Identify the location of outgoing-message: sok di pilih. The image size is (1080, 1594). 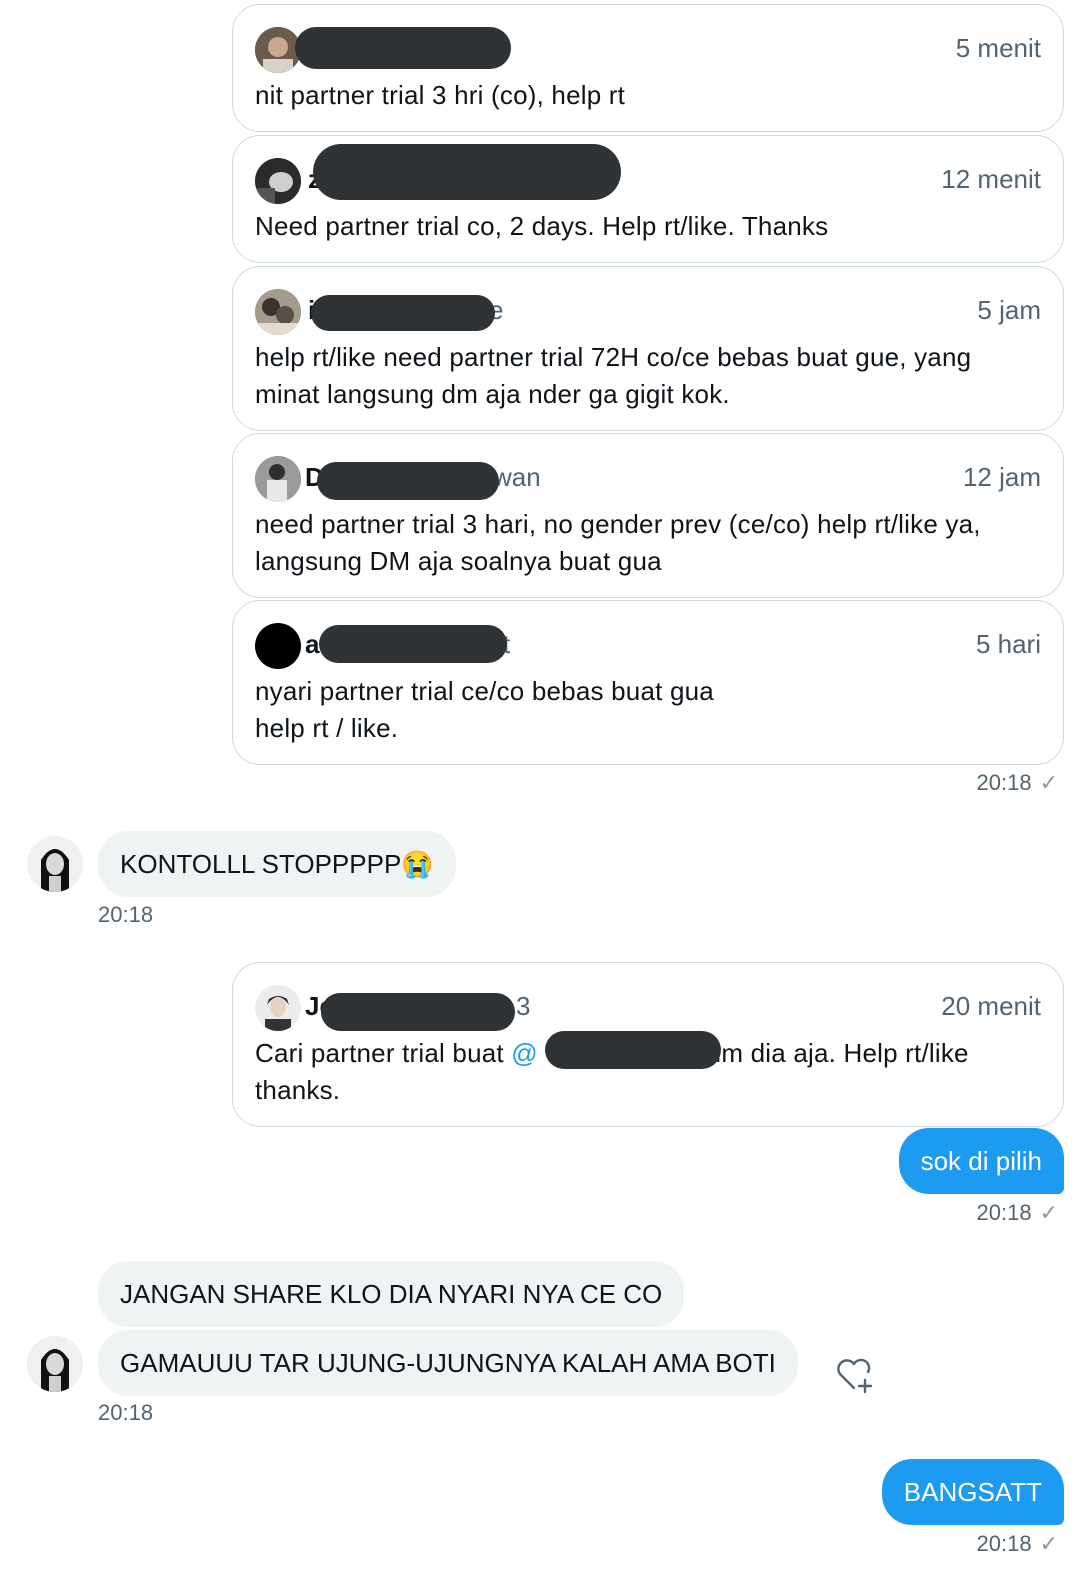
(981, 1161).